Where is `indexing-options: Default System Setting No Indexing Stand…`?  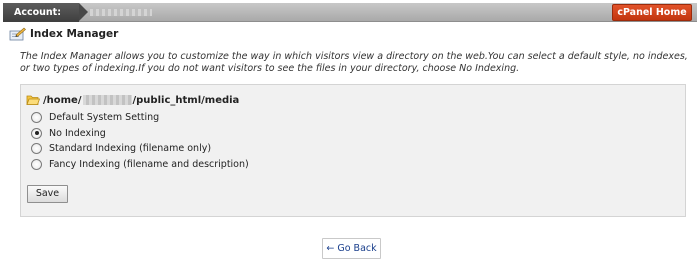 indexing-options: Default System Setting No Indexing Stand… is located at coordinates (140, 141).